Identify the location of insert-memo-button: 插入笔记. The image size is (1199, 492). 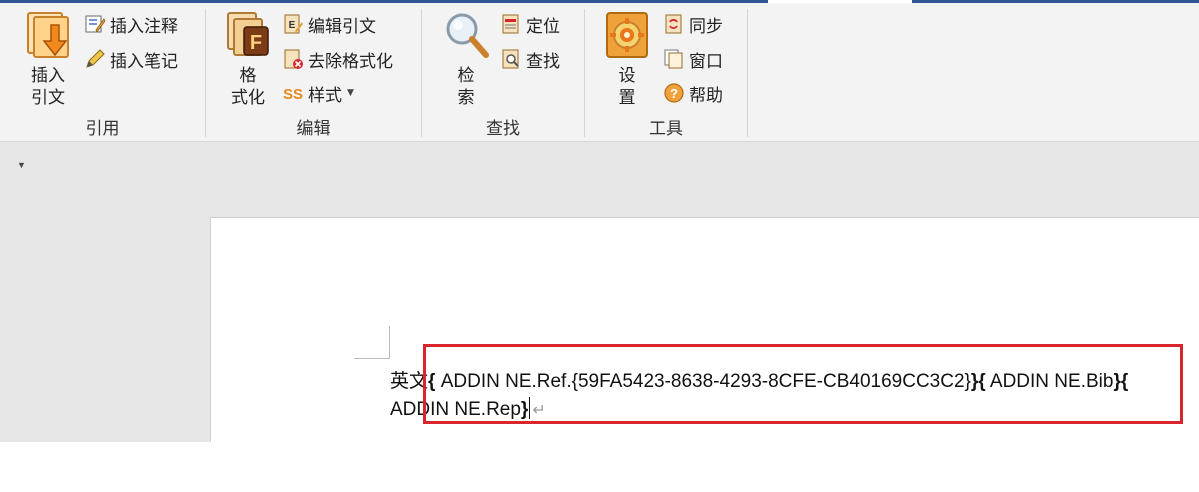
(131, 59).